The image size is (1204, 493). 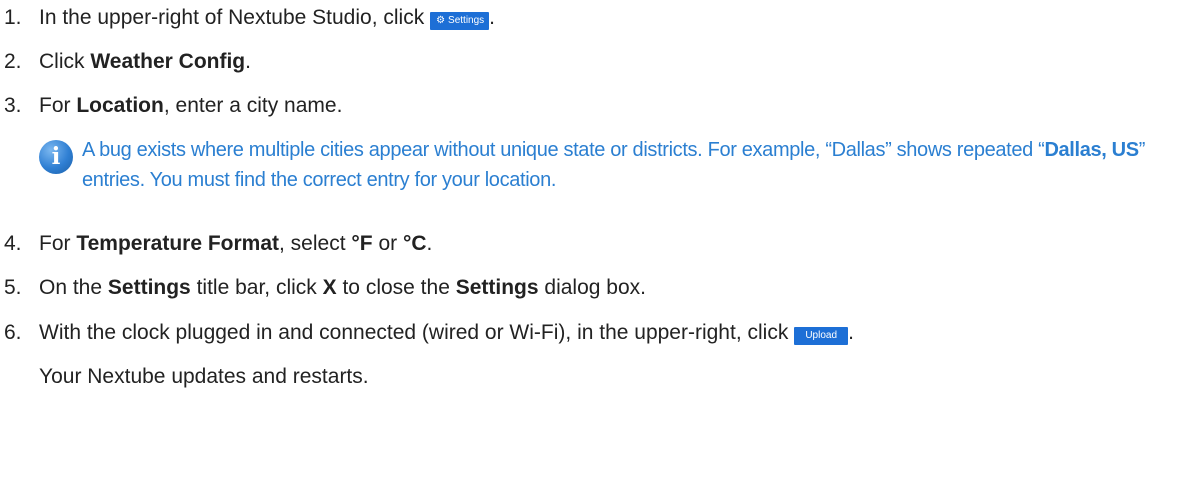 I want to click on settings-button: ⚙ Settings, so click(x=460, y=21).